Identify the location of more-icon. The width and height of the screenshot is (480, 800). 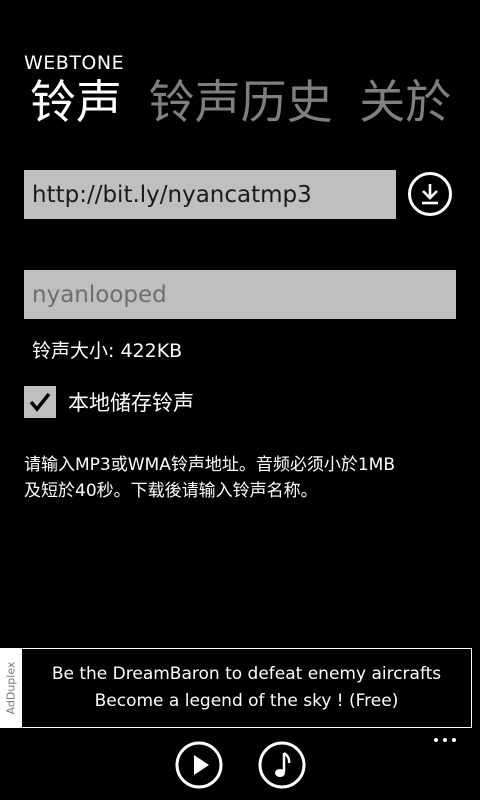
(445, 740).